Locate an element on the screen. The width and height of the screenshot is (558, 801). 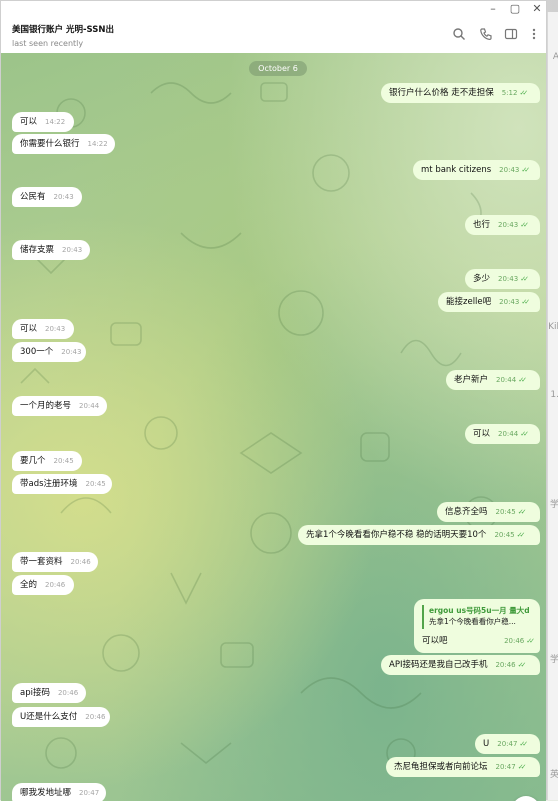
message-incoming: 带ads注册环境 20:45 is located at coordinates (62, 484).